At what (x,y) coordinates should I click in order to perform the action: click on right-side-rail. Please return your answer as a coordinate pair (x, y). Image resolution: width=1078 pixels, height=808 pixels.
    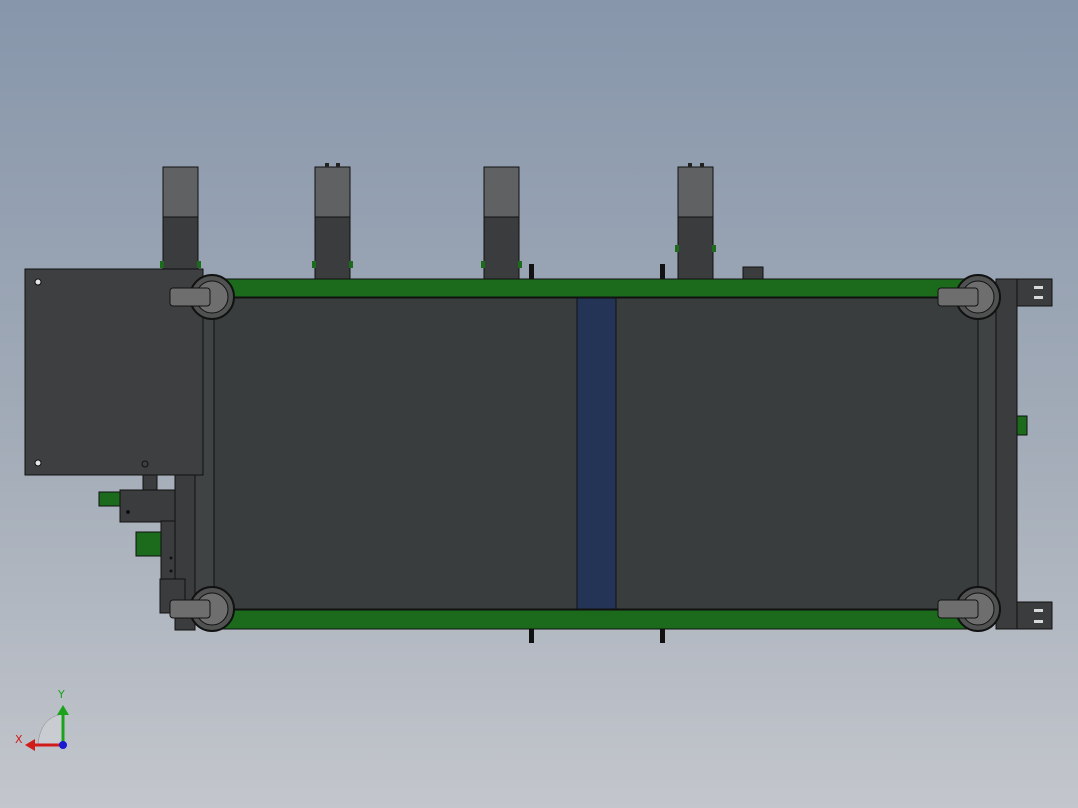
    Looking at the image, I should click on (987, 453).